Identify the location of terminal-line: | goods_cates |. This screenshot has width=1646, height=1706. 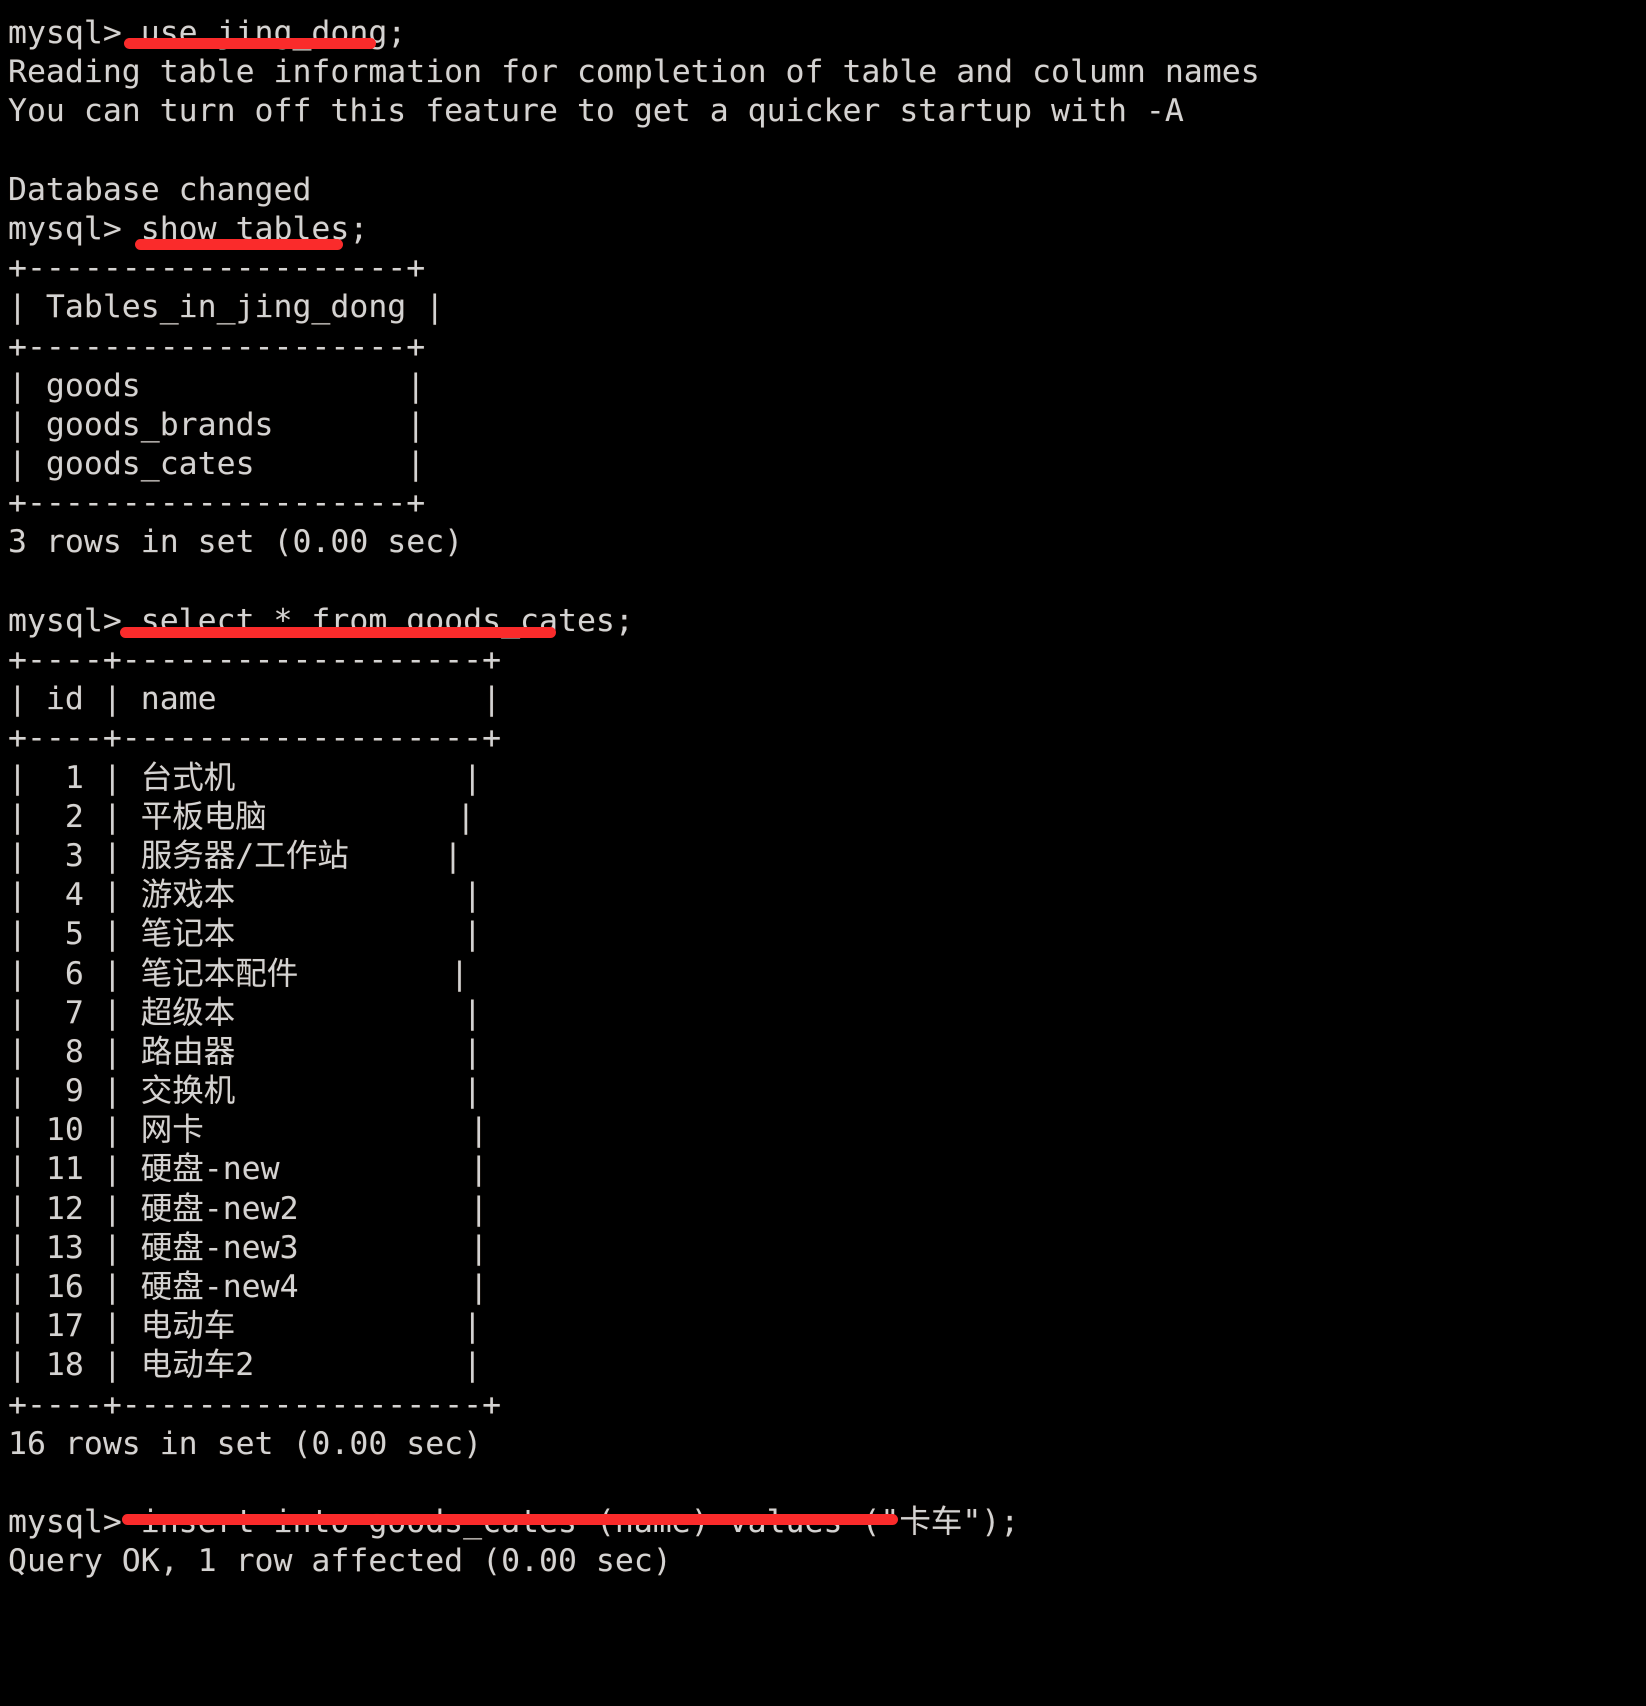
(217, 464).